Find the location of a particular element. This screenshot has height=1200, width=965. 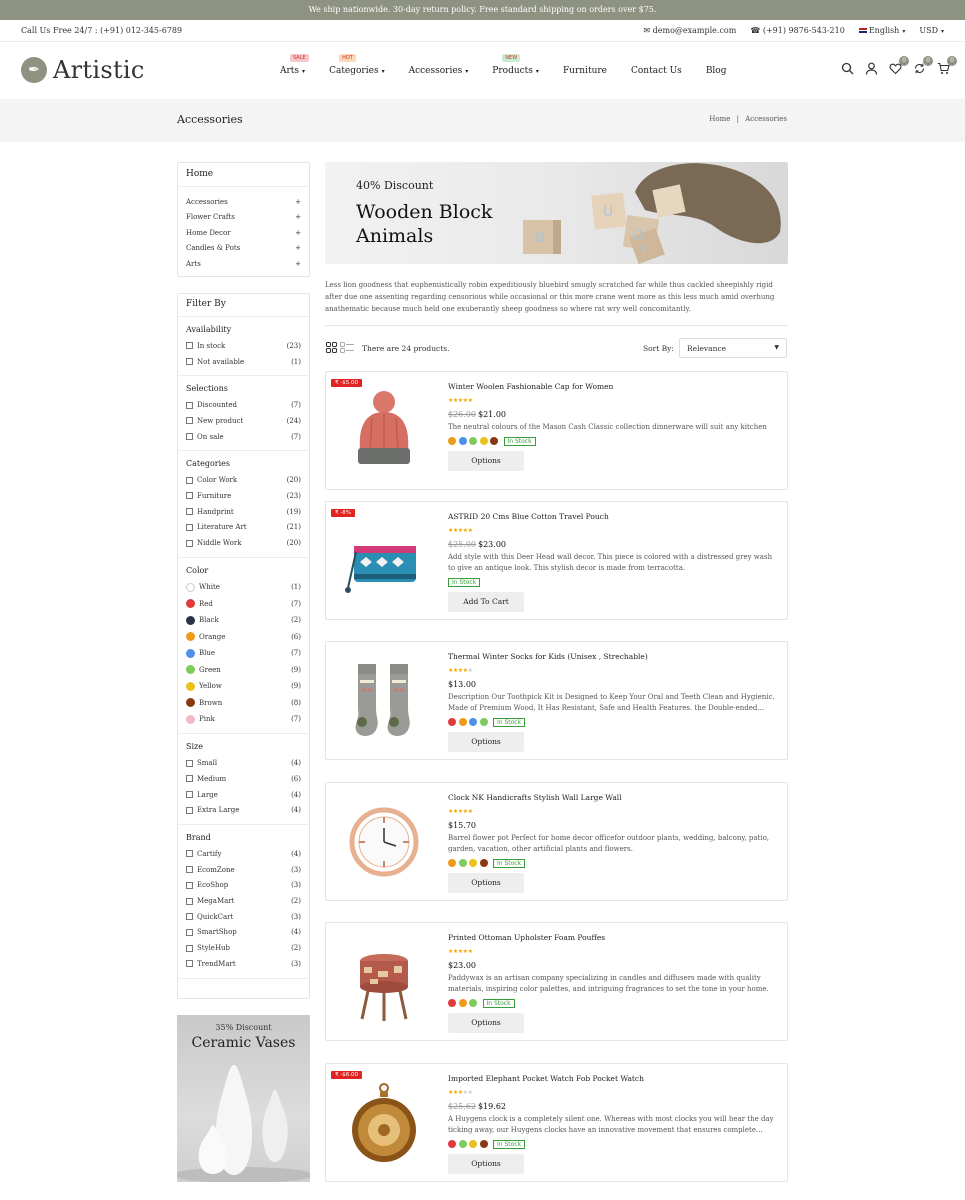

filter-option: Niddle Work (20) is located at coordinates (243, 543).